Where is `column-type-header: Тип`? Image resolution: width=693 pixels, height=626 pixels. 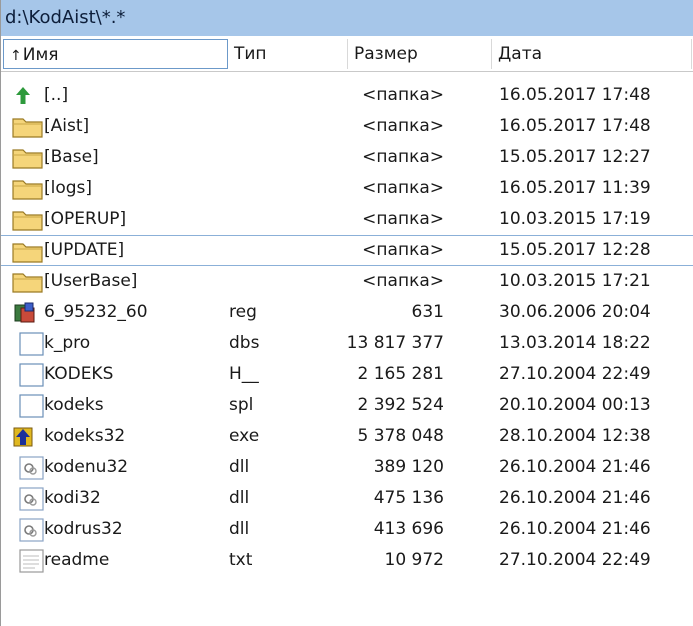 column-type-header: Тип is located at coordinates (288, 54).